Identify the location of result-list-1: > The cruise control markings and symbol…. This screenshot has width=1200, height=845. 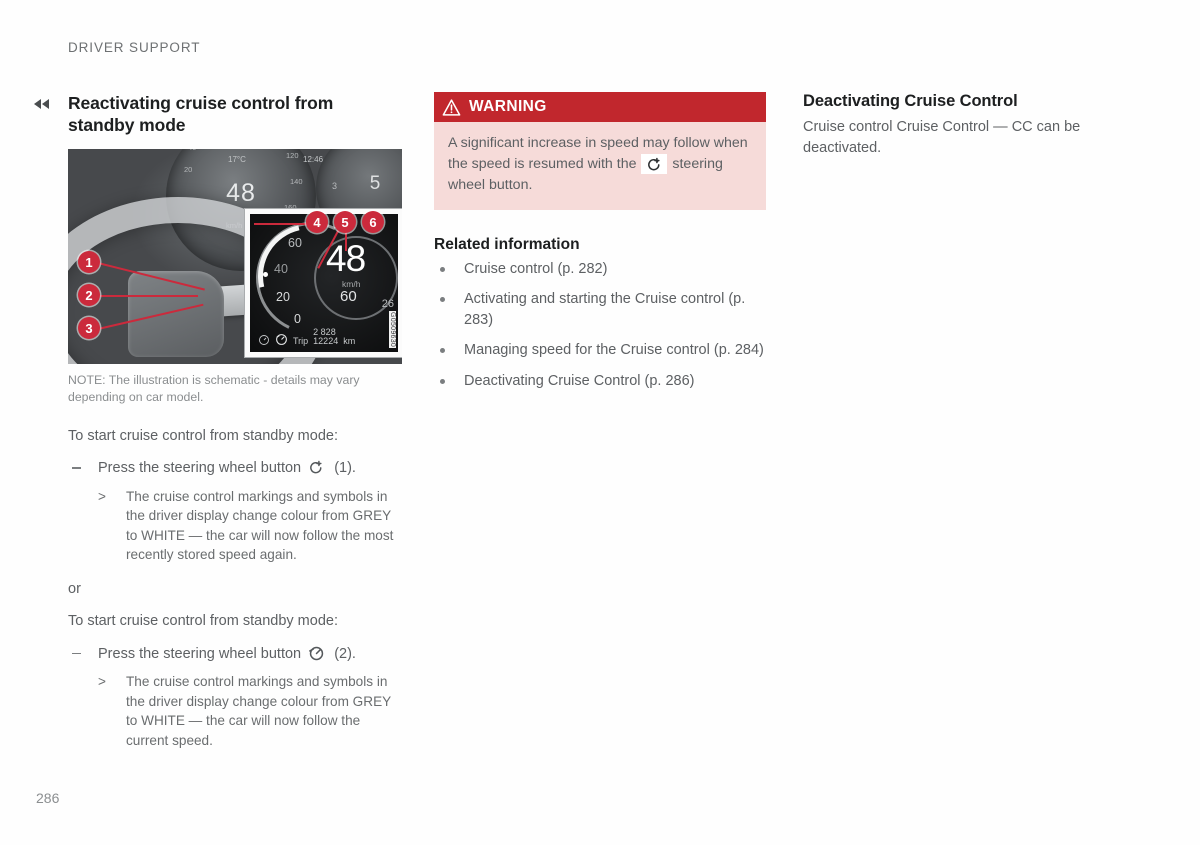
(236, 526).